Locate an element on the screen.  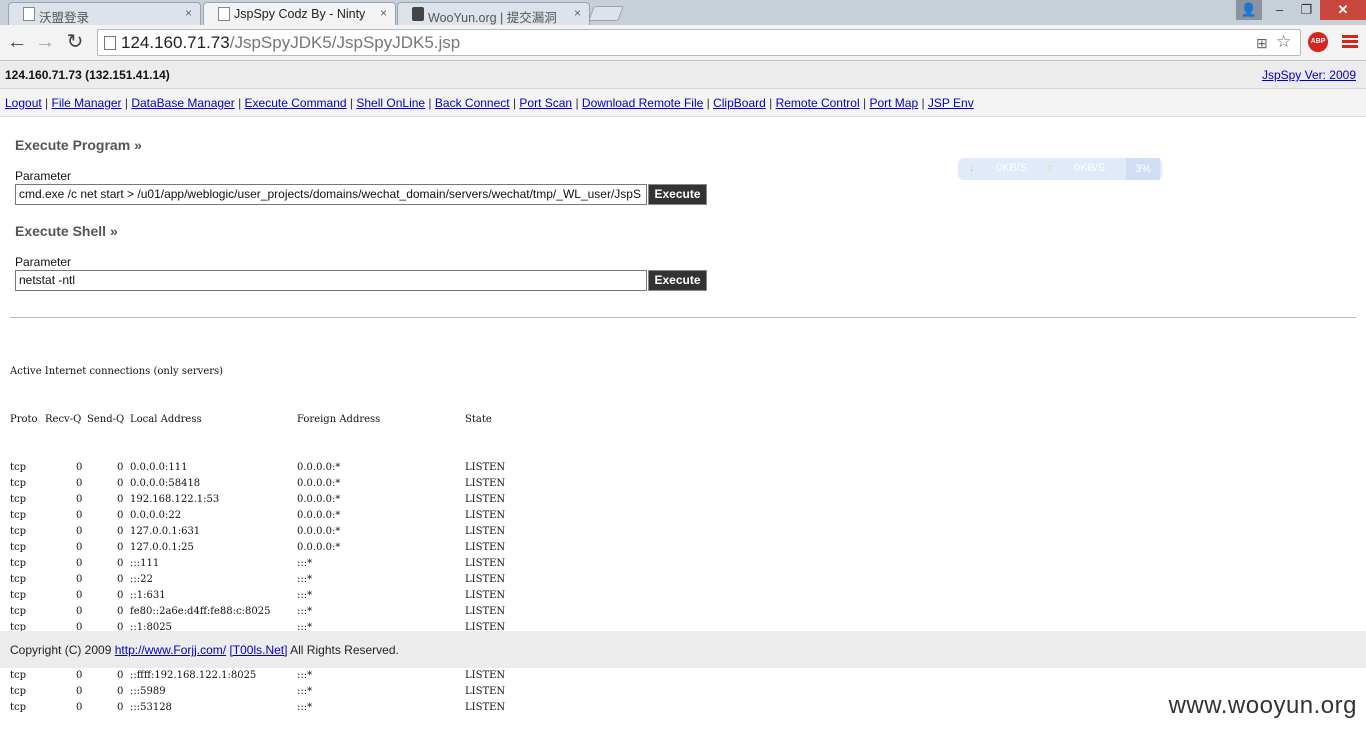
reload-icon: ↻ is located at coordinates (75, 42).